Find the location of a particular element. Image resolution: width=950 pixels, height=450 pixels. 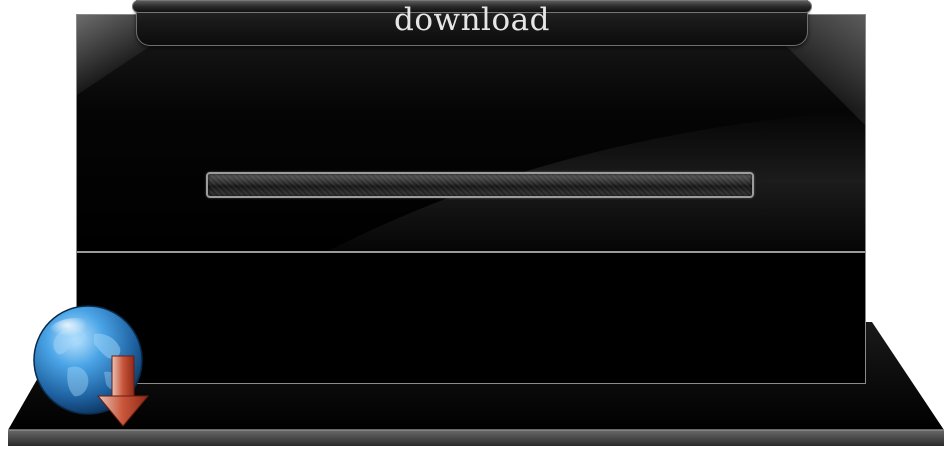

globe-download-icon is located at coordinates (91, 366).